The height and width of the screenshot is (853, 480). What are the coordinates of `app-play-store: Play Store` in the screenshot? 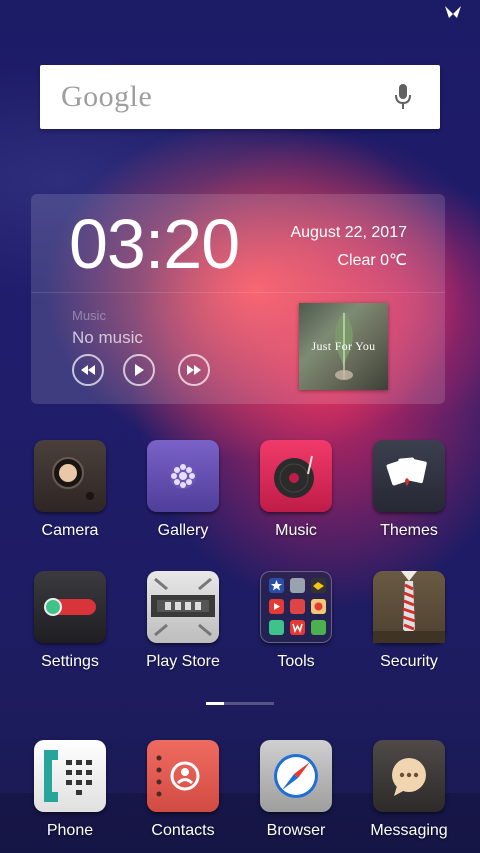 It's located at (183, 620).